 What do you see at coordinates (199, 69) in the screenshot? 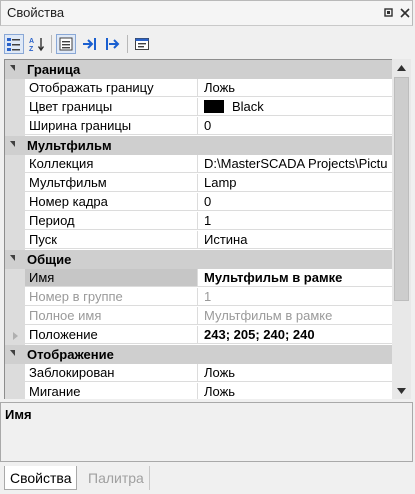
I see `category-border: Граница` at bounding box center [199, 69].